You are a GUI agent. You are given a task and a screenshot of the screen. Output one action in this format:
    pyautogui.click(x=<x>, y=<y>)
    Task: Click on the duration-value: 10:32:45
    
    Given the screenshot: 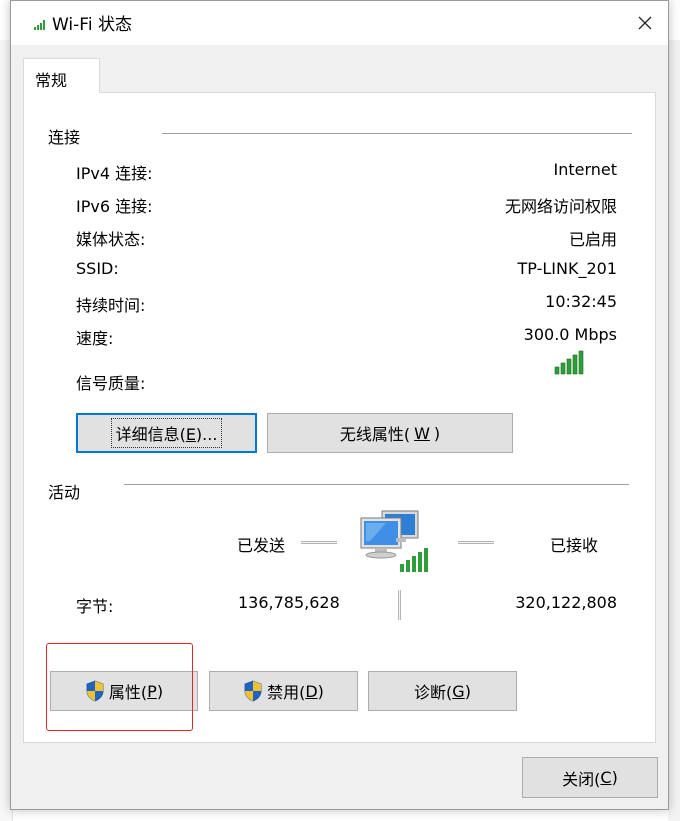 What is the action you would take?
    pyautogui.click(x=581, y=301)
    